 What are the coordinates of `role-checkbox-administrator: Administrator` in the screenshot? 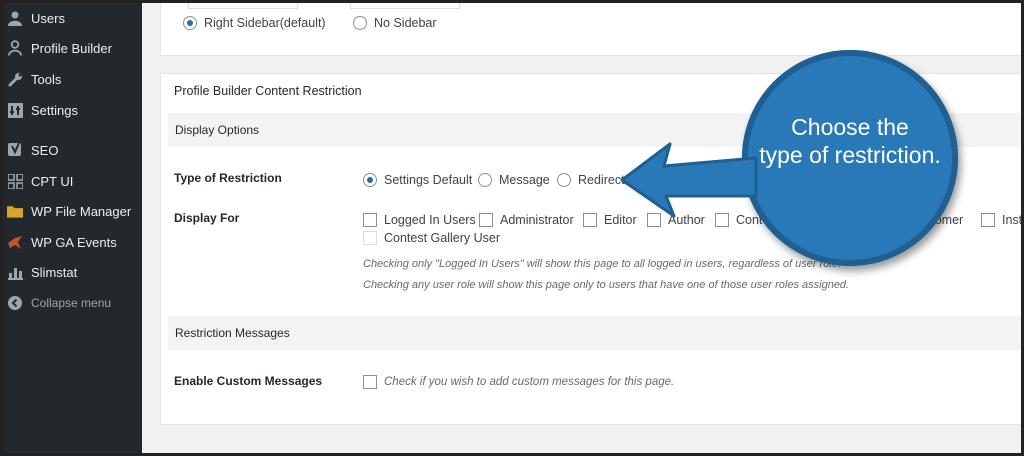 It's located at (526, 220).